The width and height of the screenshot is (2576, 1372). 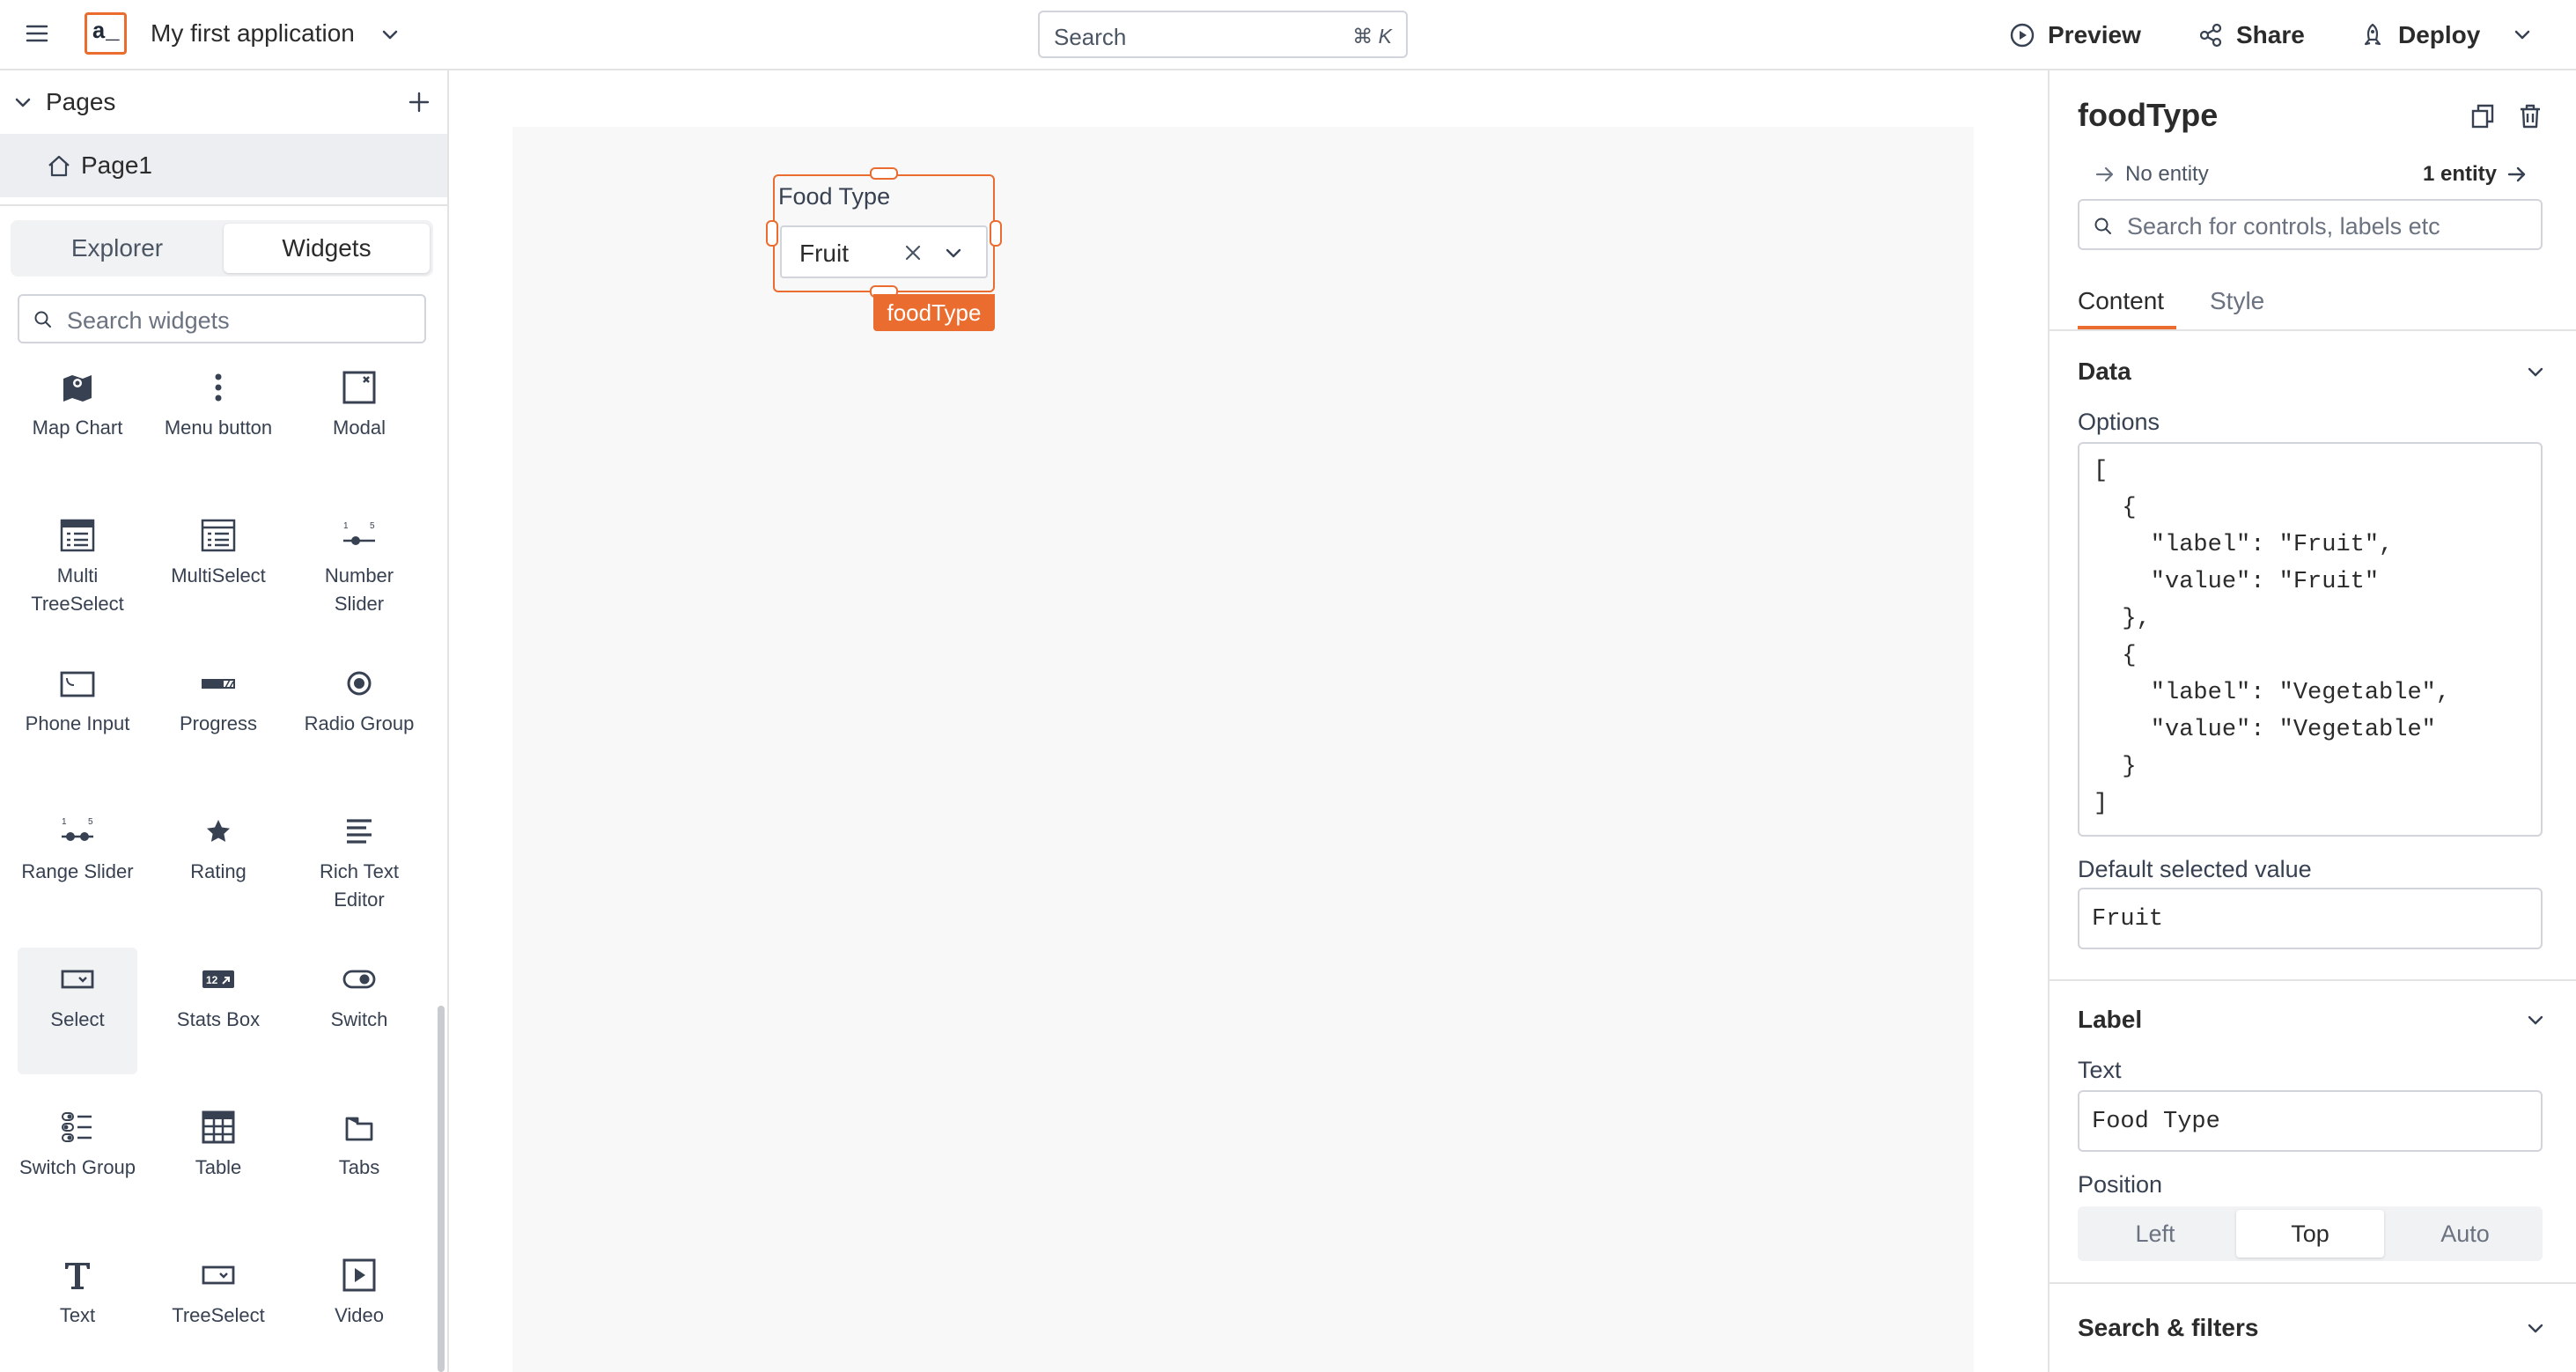 What do you see at coordinates (218, 1158) in the screenshot?
I see `widget-card-table: Table` at bounding box center [218, 1158].